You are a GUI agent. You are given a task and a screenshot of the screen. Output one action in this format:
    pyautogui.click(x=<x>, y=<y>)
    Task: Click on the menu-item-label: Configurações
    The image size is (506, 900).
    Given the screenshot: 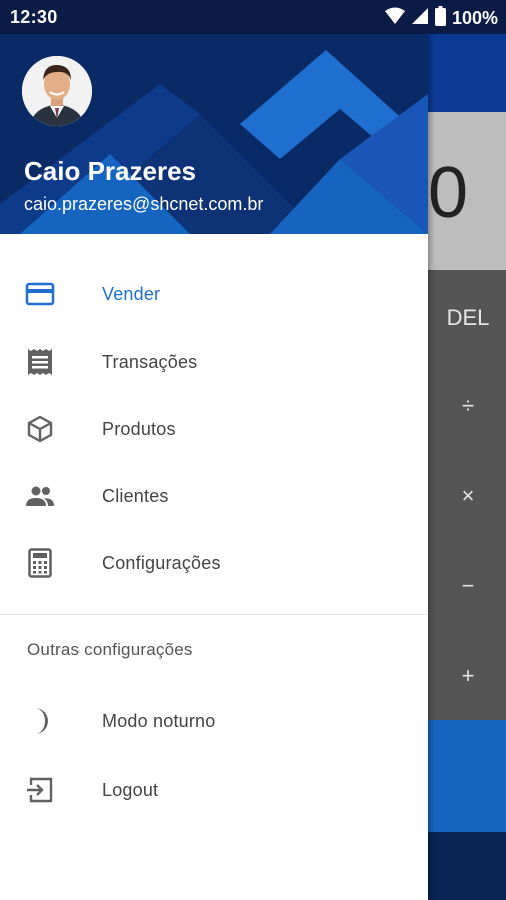 What is the action you would take?
    pyautogui.click(x=161, y=562)
    